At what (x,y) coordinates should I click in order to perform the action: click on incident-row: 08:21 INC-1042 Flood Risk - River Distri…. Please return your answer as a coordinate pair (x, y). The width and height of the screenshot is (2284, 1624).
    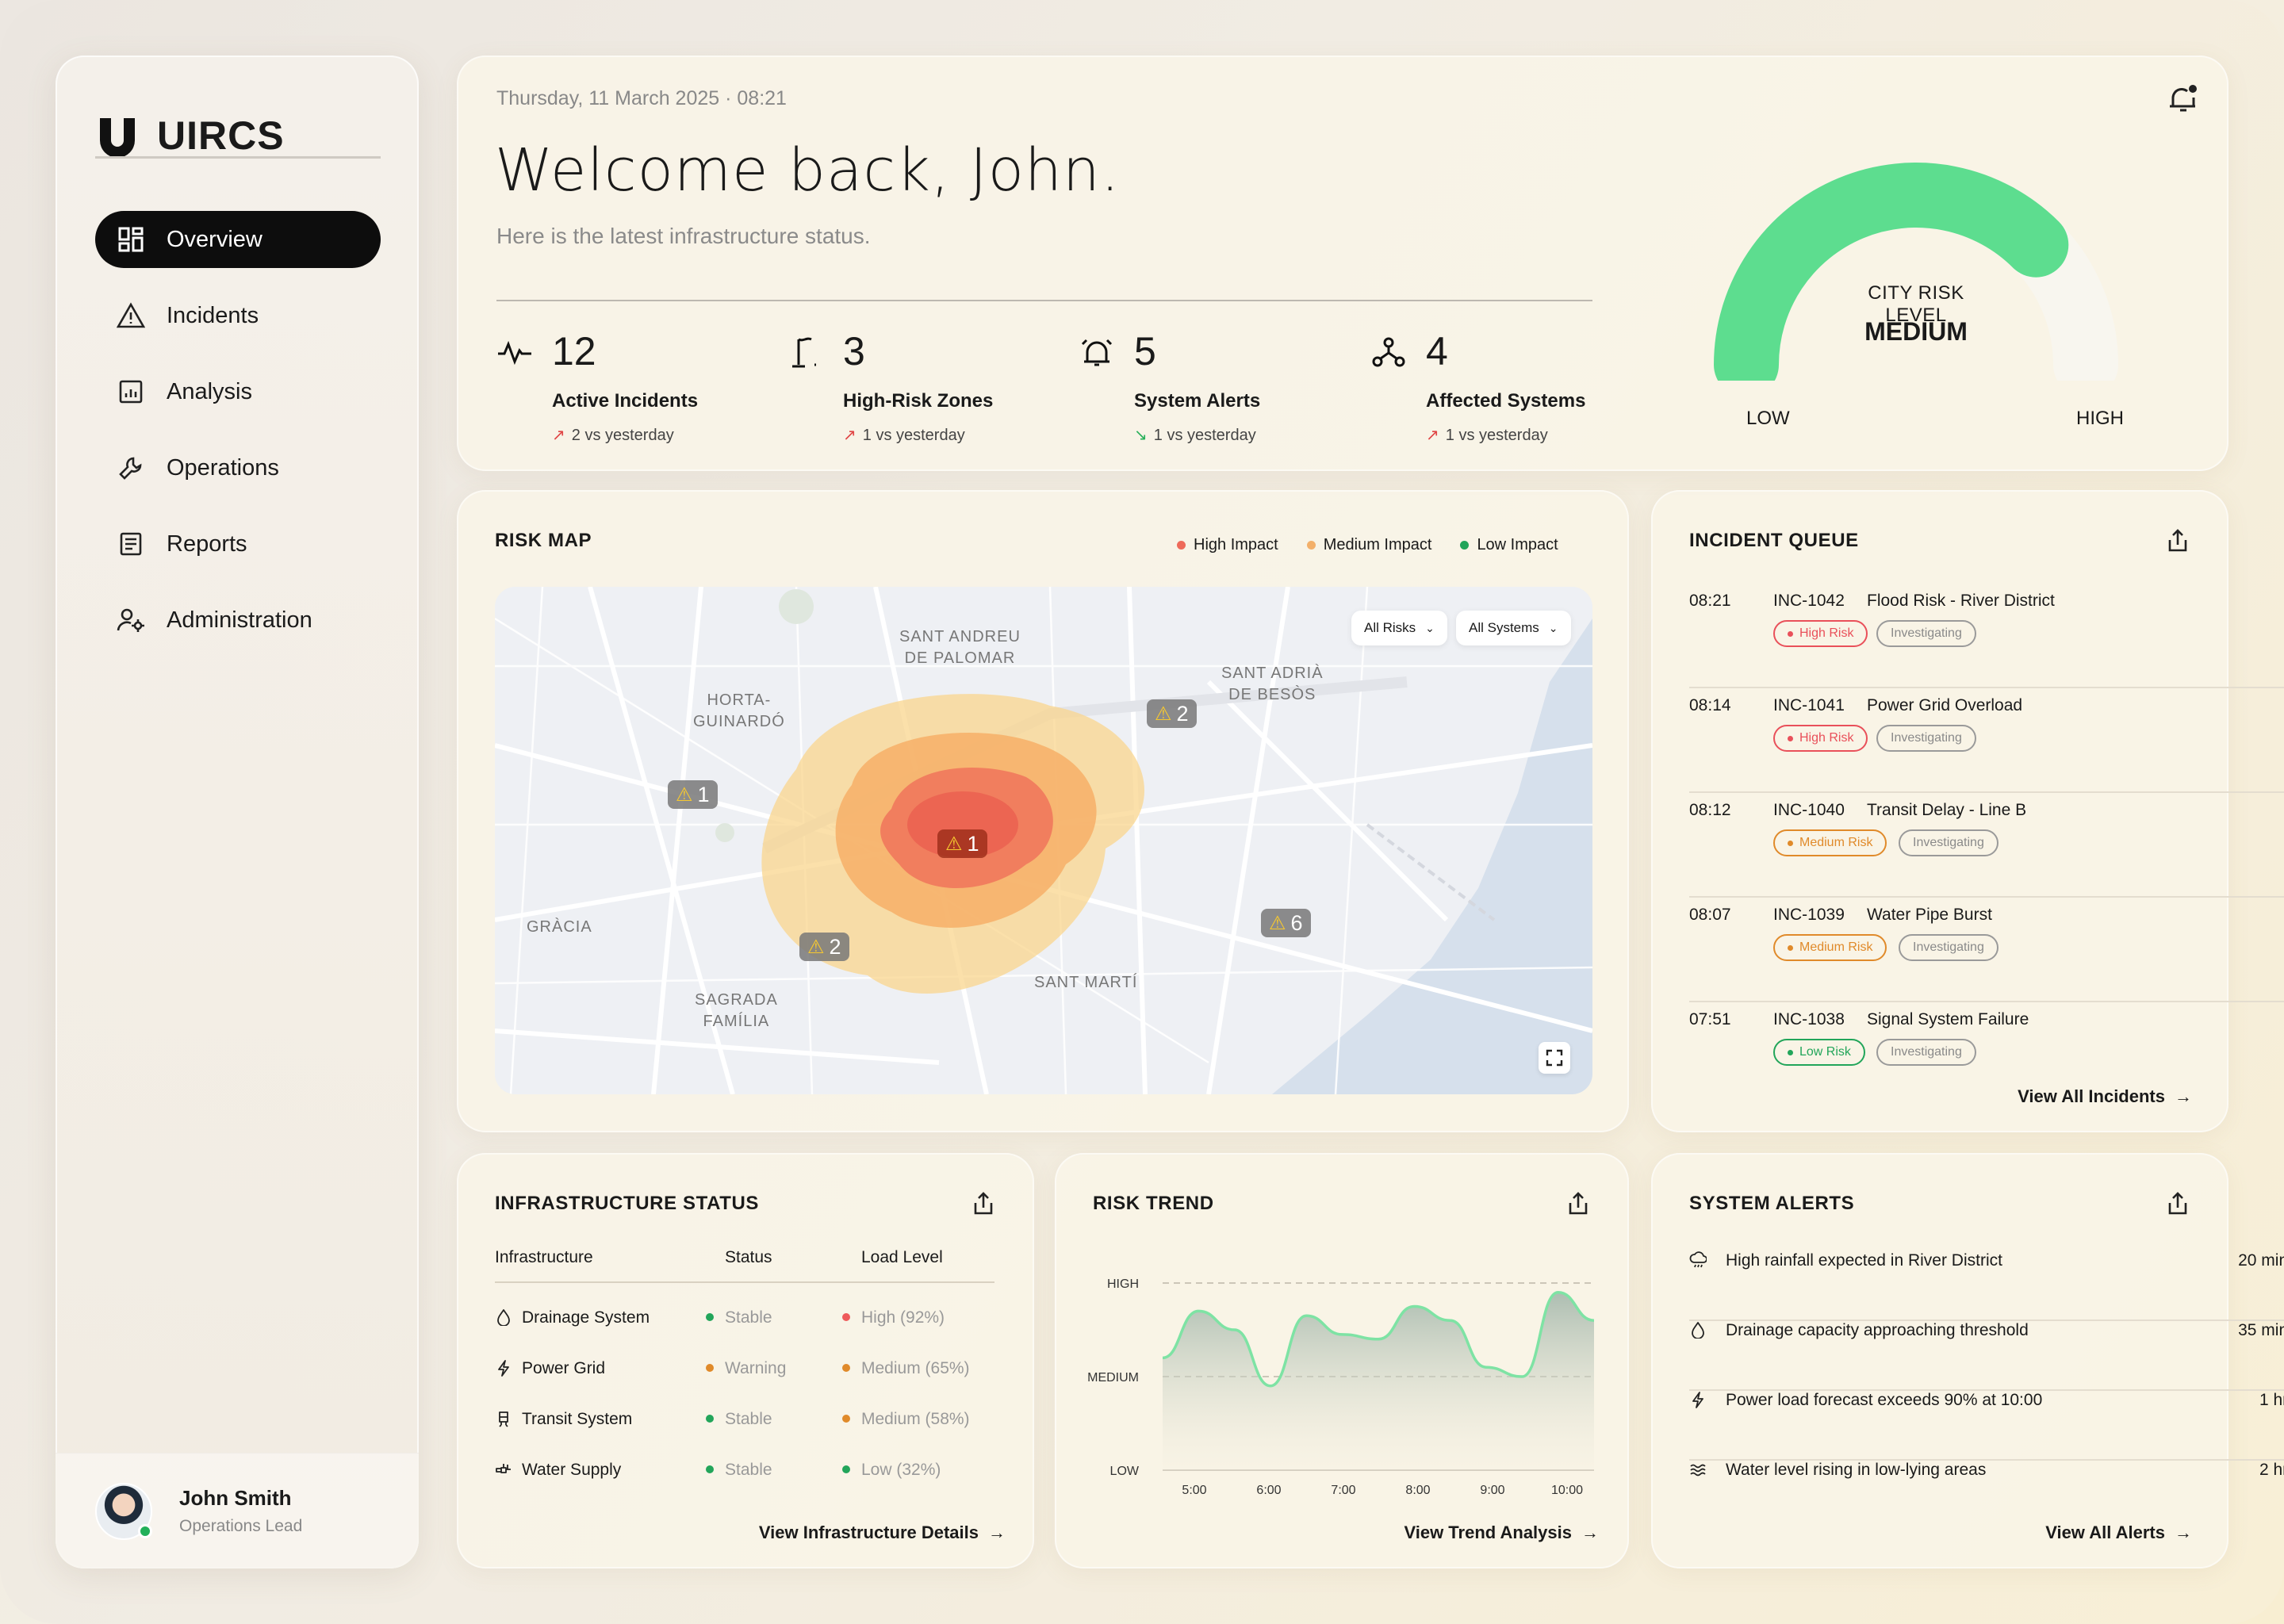
    Looking at the image, I should click on (1986, 636).